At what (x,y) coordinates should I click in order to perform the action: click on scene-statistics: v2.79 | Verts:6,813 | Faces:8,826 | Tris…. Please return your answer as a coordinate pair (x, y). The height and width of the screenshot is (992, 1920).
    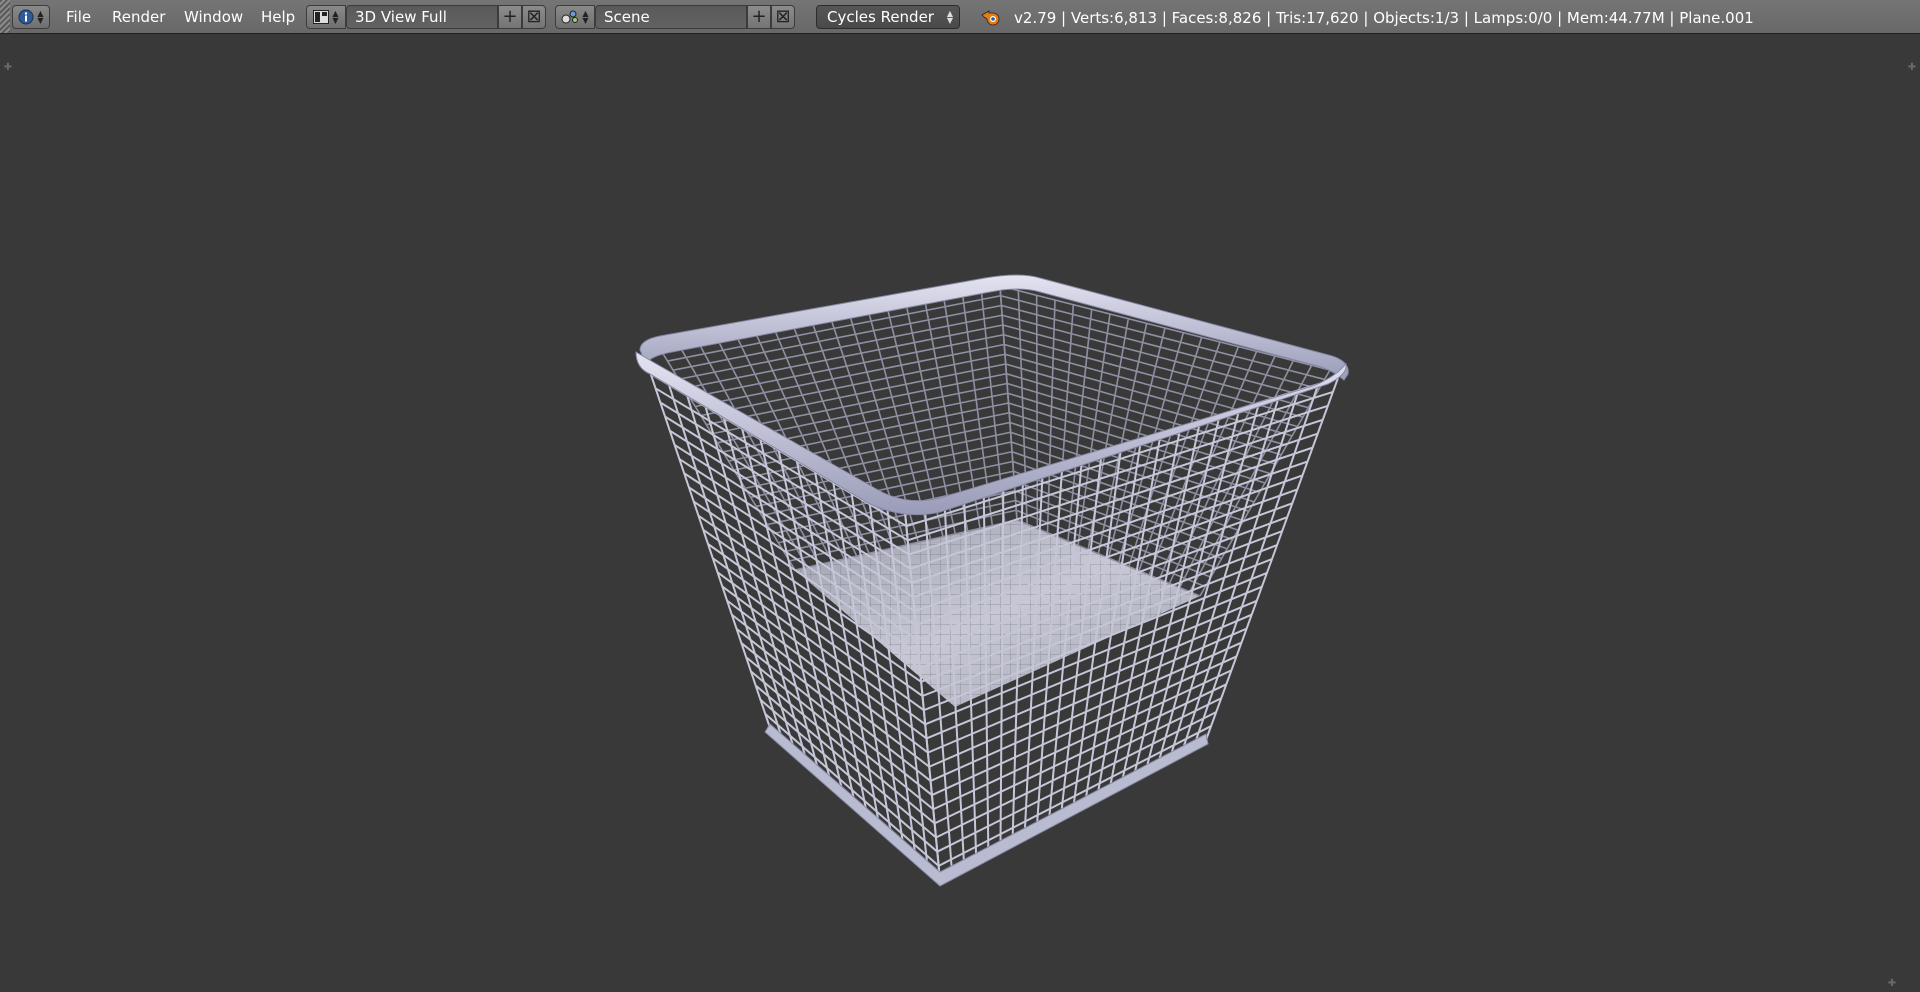
    Looking at the image, I should click on (1384, 18).